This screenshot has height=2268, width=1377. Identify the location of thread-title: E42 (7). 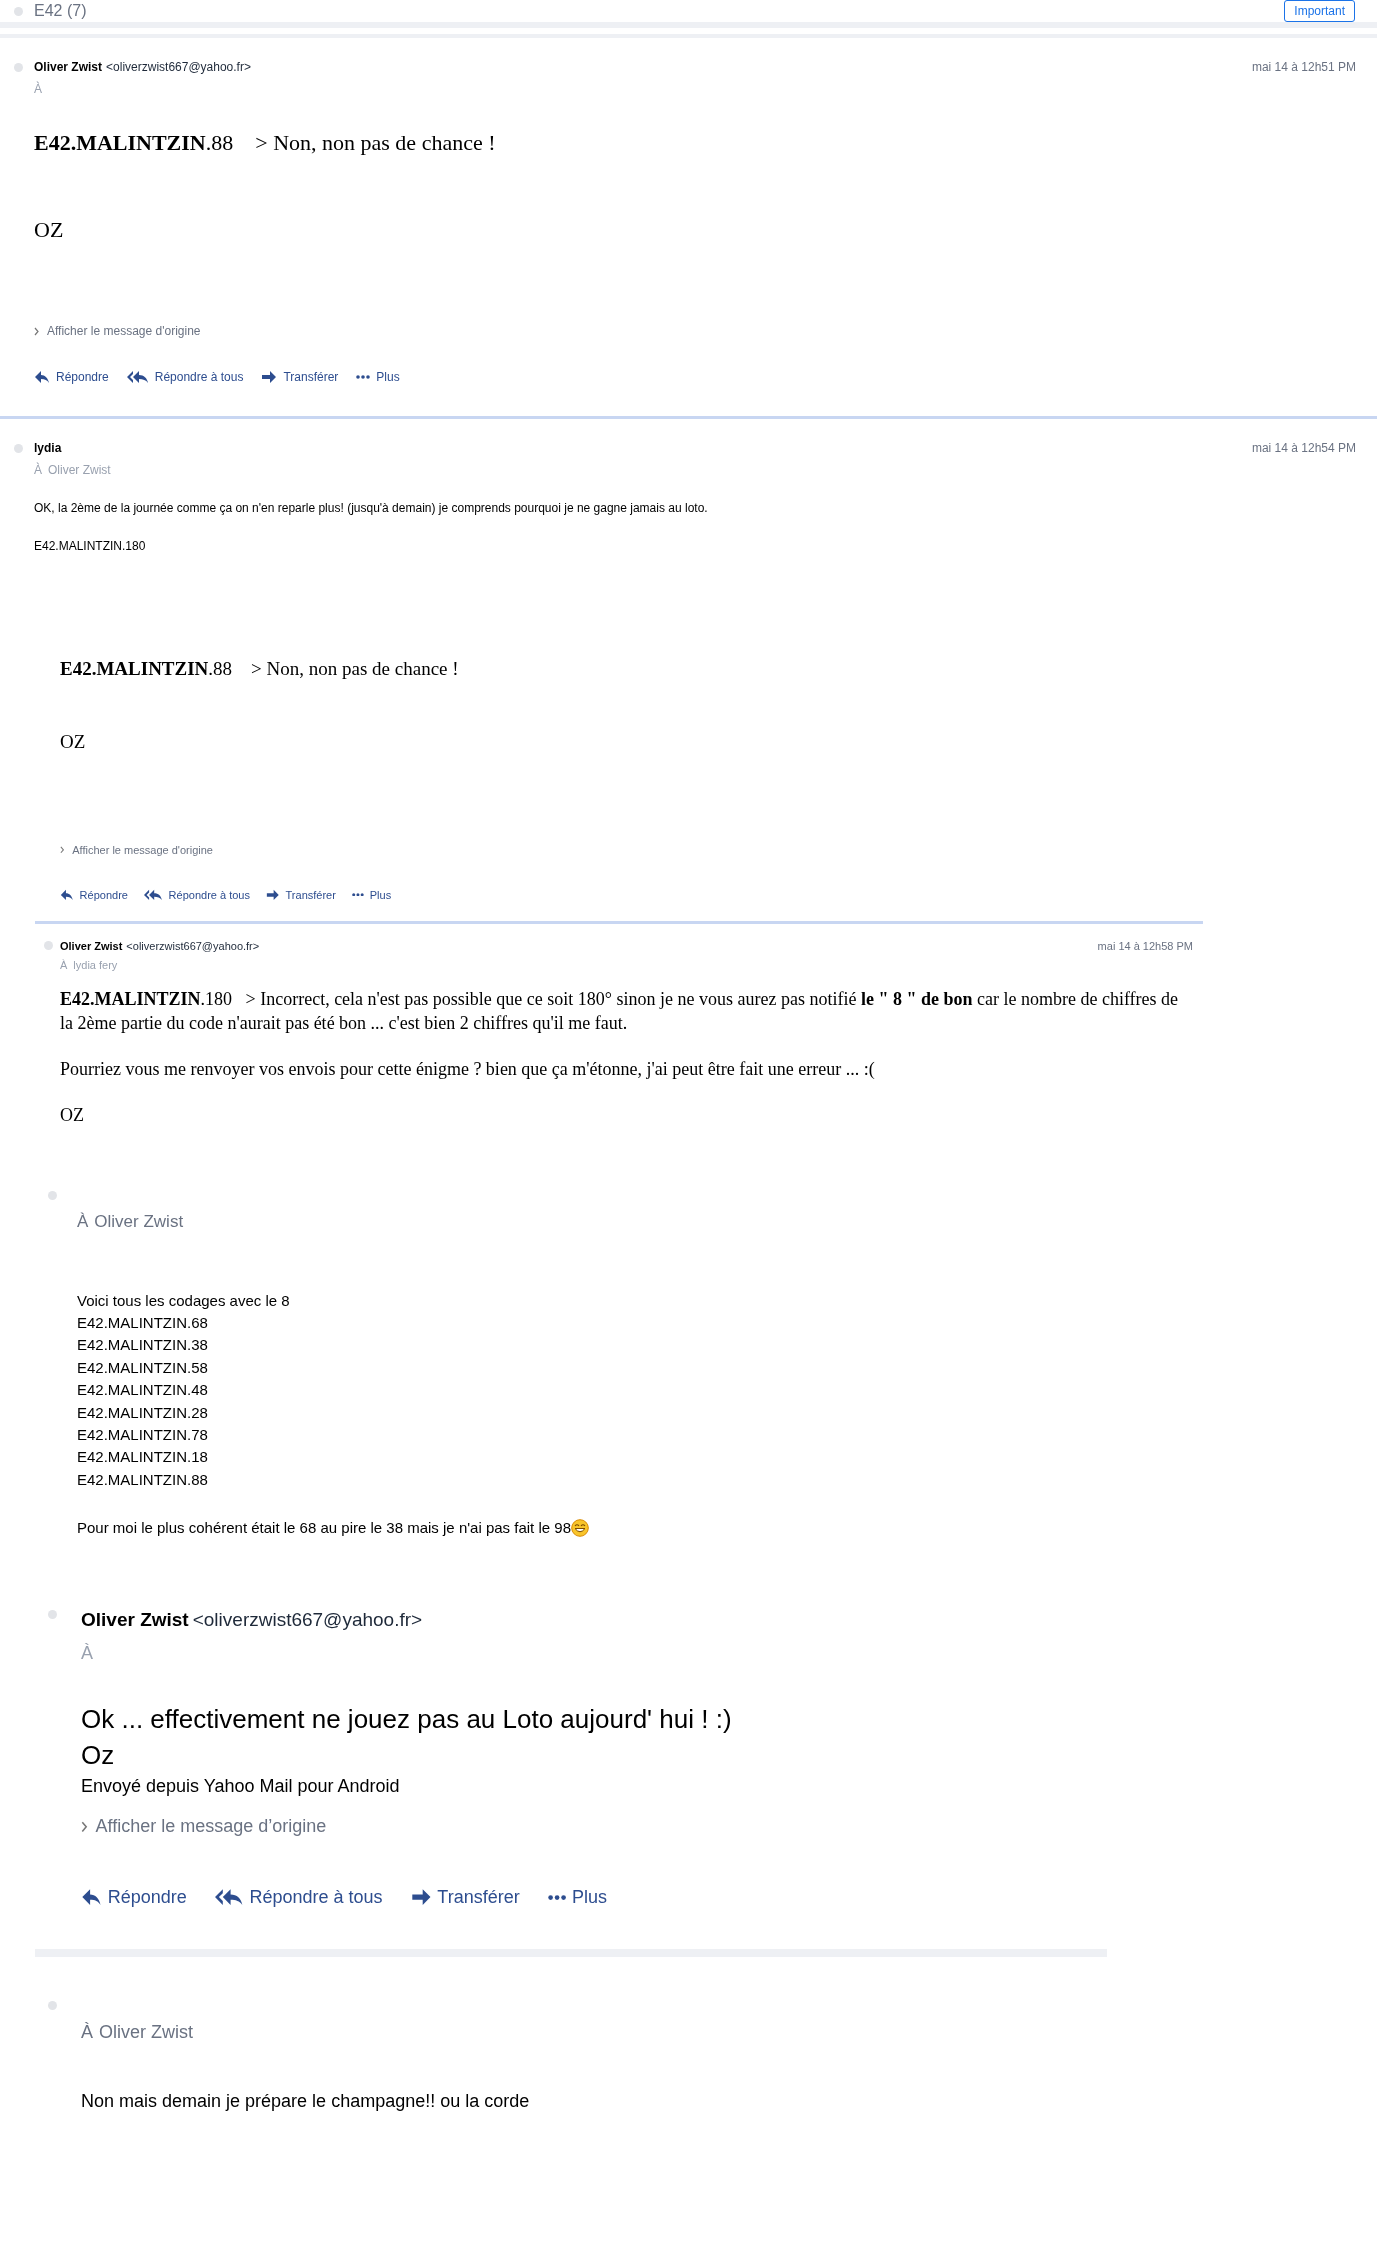
(61, 11).